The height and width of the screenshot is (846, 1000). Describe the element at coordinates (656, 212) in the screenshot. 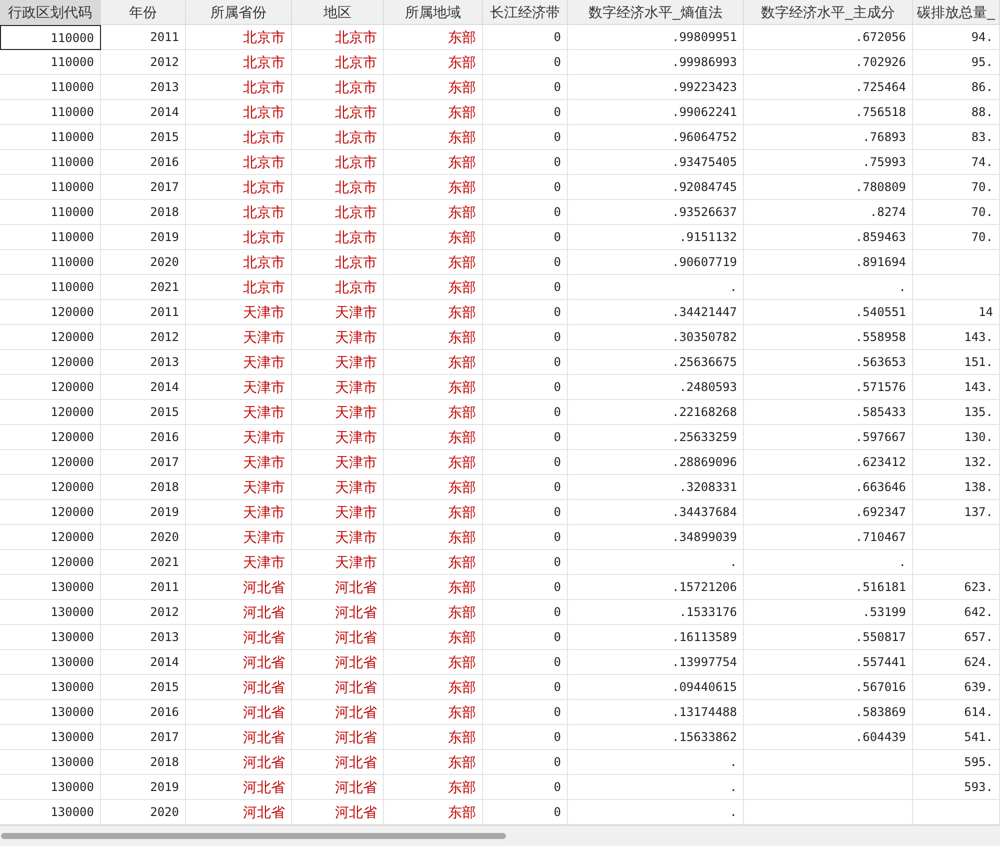

I see `table-cell: .93526637` at that location.